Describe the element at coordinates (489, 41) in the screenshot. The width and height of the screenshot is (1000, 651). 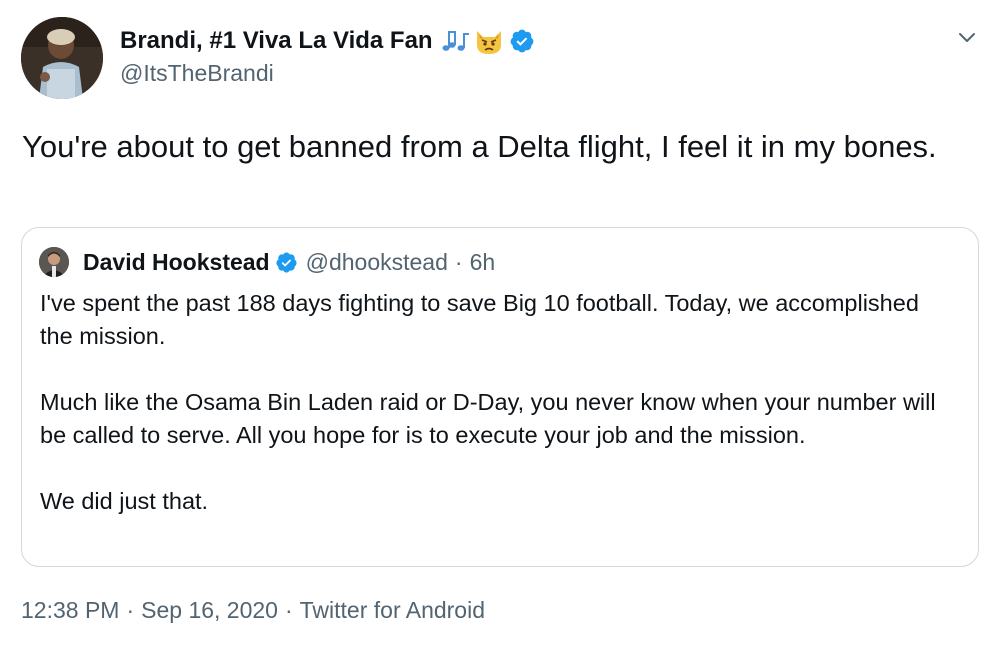
I see `pouting-cat-icon` at that location.